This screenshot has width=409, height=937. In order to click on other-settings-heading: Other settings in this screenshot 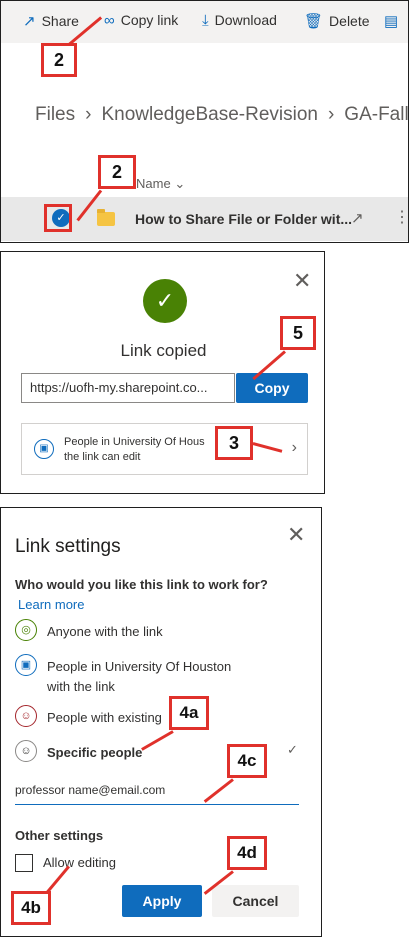, I will do `click(59, 835)`.